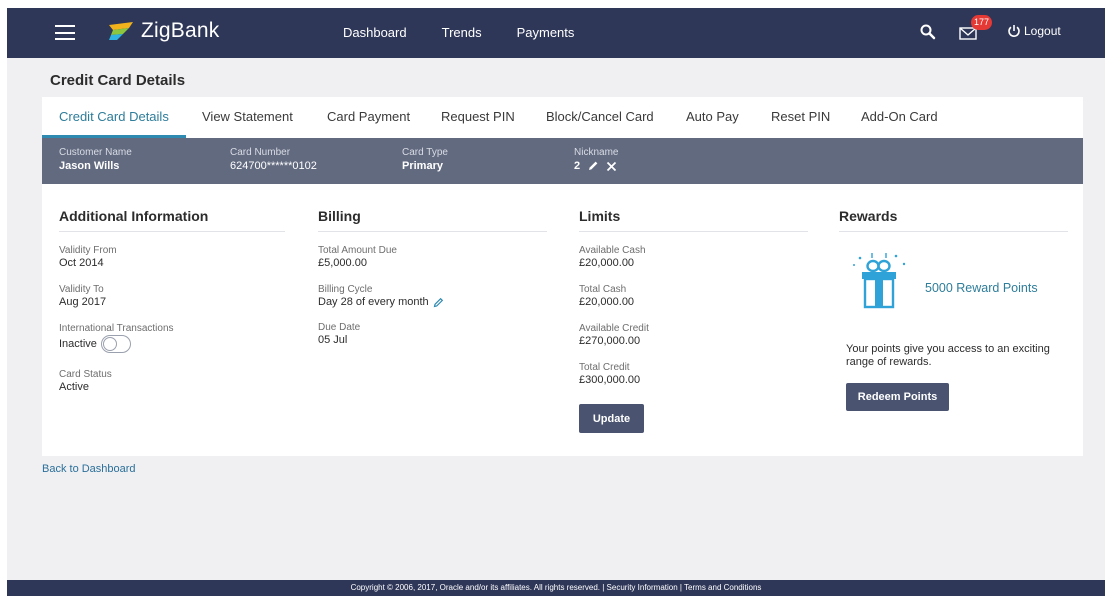  I want to click on validity-from-value: Oct 2014, so click(81, 263).